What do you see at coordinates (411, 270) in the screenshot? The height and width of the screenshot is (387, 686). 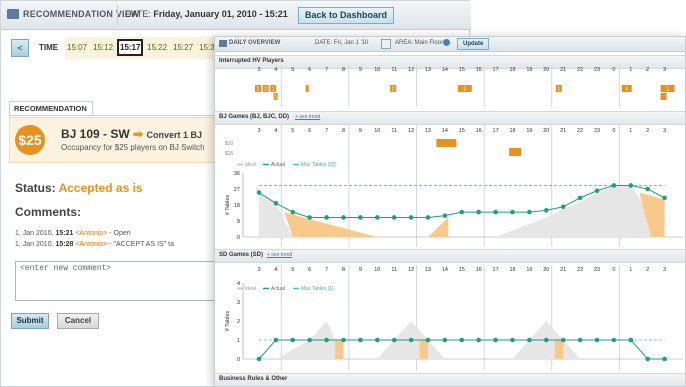 I see `hour-tick-label: 12` at bounding box center [411, 270].